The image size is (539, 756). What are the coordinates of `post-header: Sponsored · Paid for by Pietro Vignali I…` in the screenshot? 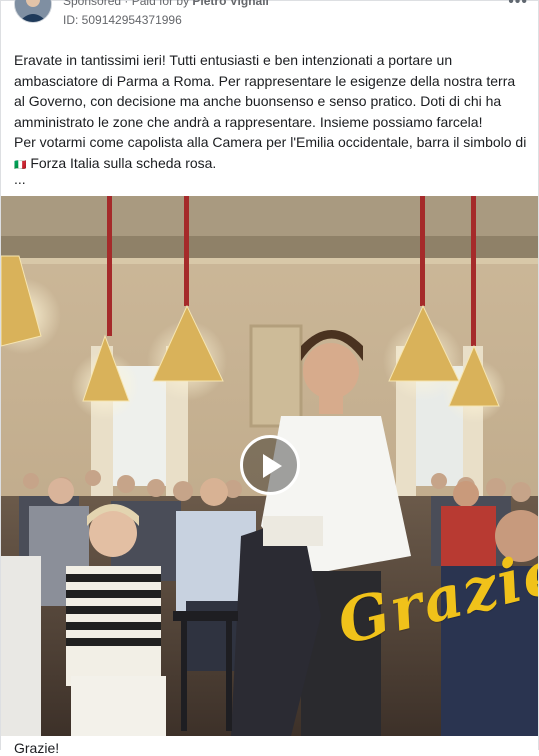 It's located at (269, 19).